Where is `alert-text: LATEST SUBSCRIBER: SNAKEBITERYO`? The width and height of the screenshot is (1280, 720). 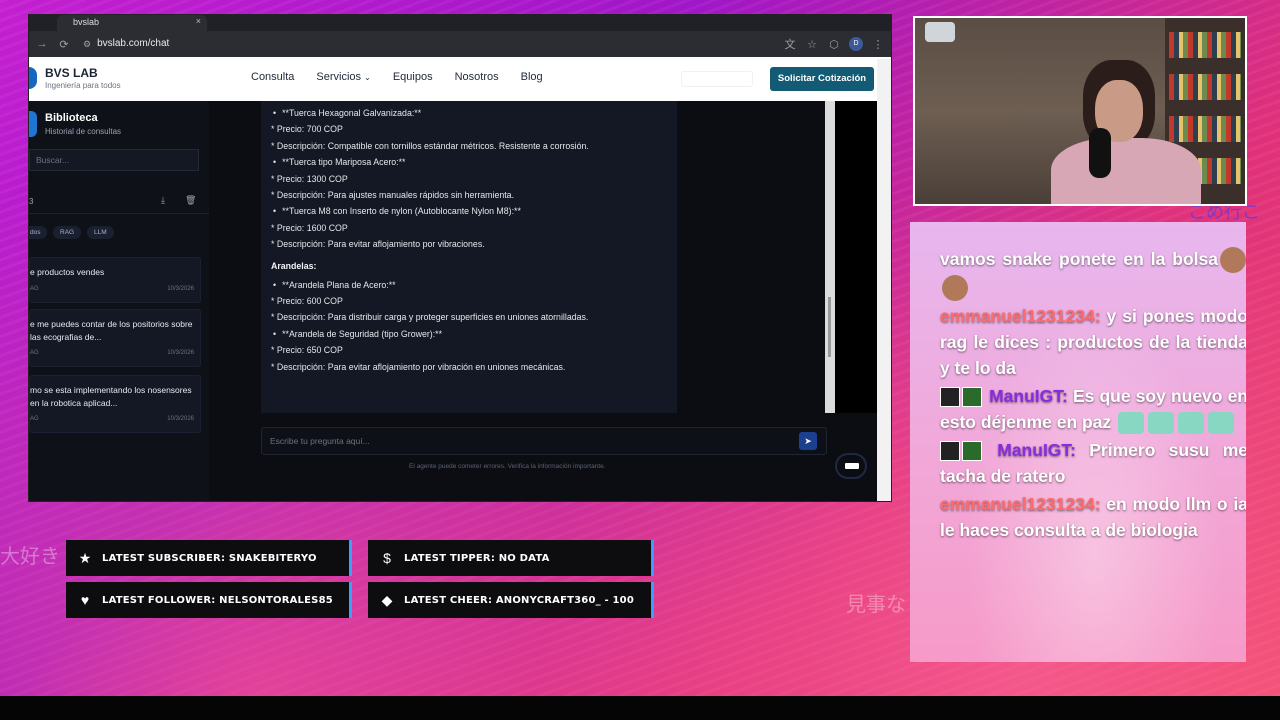 alert-text: LATEST SUBSCRIBER: SNAKEBITERYO is located at coordinates (209, 558).